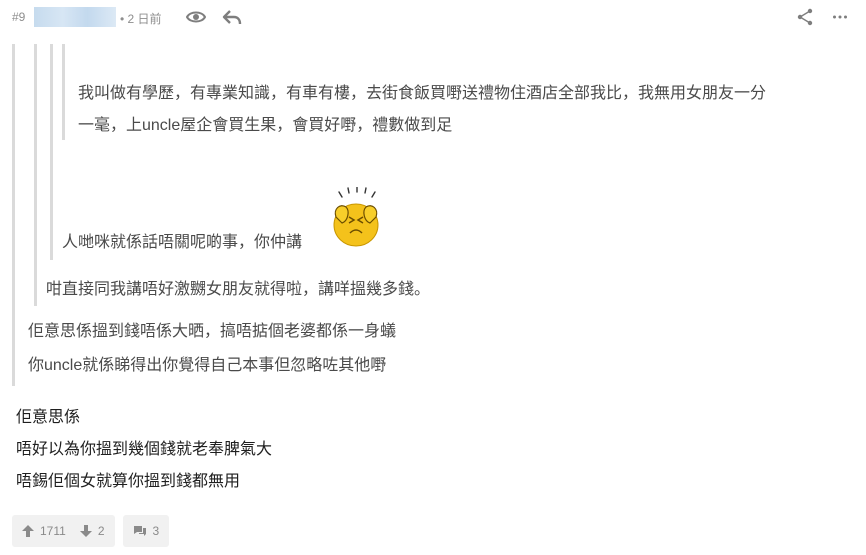  Describe the element at coordinates (433, 18) in the screenshot. I see `post-header: #9 • 2 日前` at that location.